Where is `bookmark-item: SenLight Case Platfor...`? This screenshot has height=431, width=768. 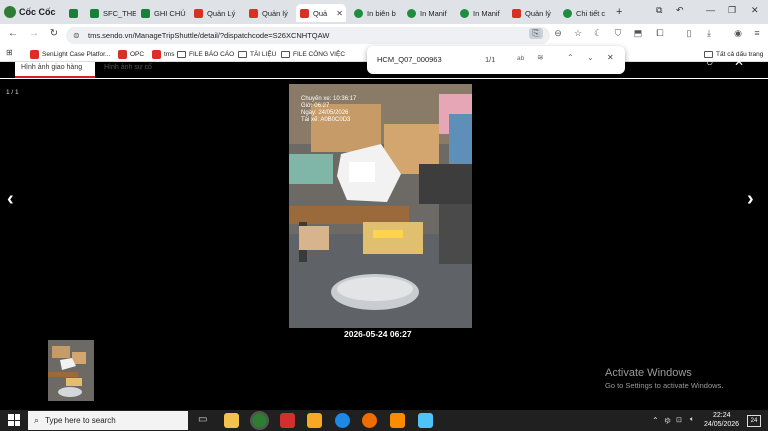
bookmark-item: SenLight Case Platfor... is located at coordinates (70, 54).